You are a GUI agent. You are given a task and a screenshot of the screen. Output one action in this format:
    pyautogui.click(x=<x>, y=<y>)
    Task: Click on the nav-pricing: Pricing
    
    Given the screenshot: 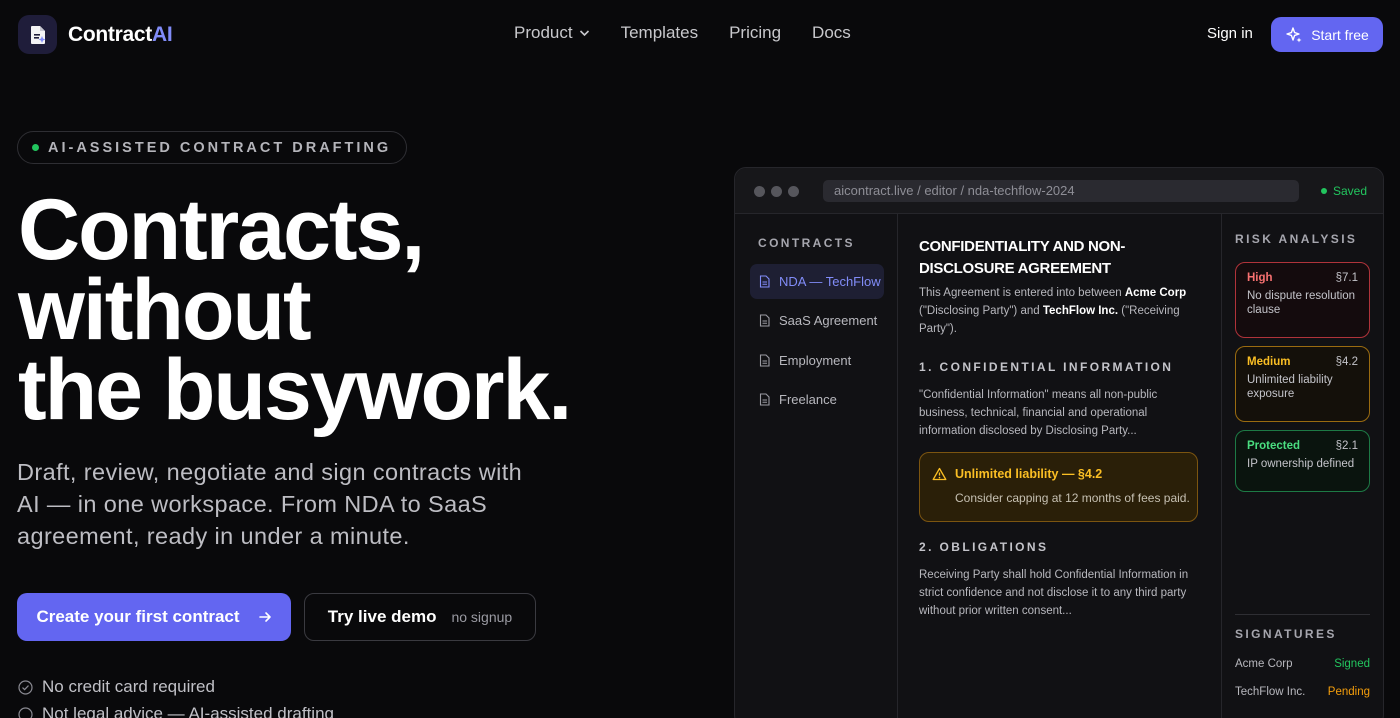 What is the action you would take?
    pyautogui.click(x=755, y=33)
    